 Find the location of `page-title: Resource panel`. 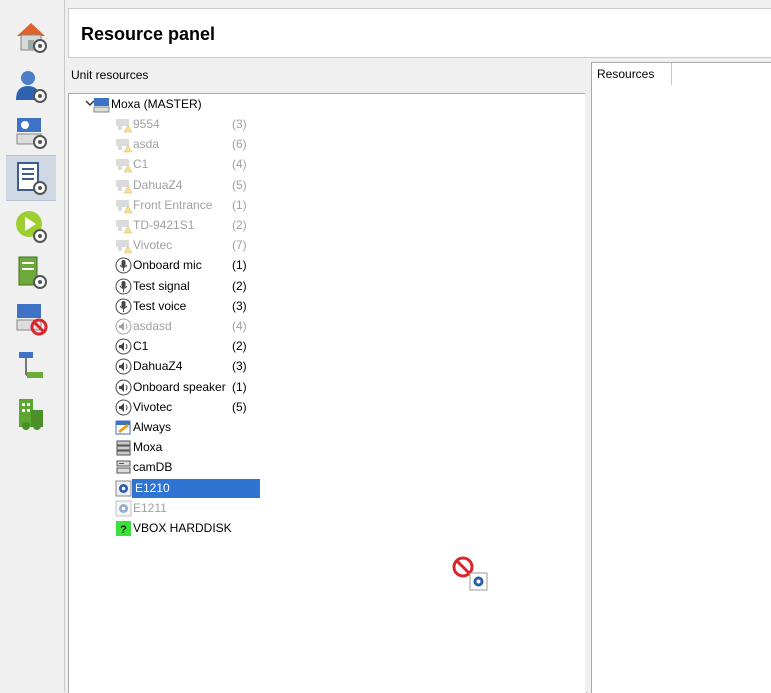

page-title: Resource panel is located at coordinates (148, 34).